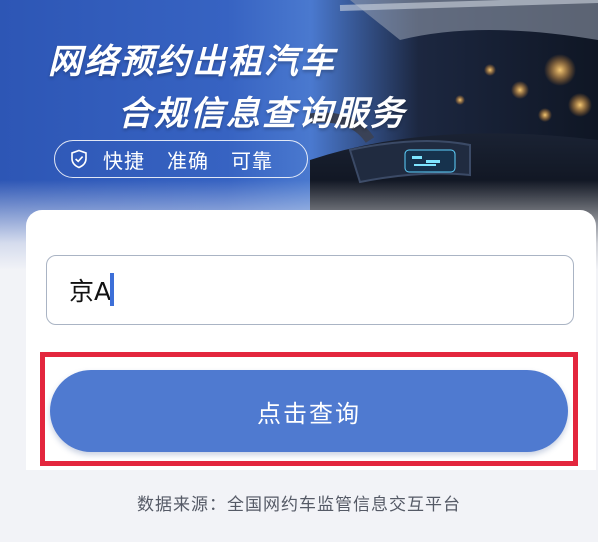 This screenshot has width=598, height=542. I want to click on hero-tags: 快捷 准确 可靠, so click(181, 159).